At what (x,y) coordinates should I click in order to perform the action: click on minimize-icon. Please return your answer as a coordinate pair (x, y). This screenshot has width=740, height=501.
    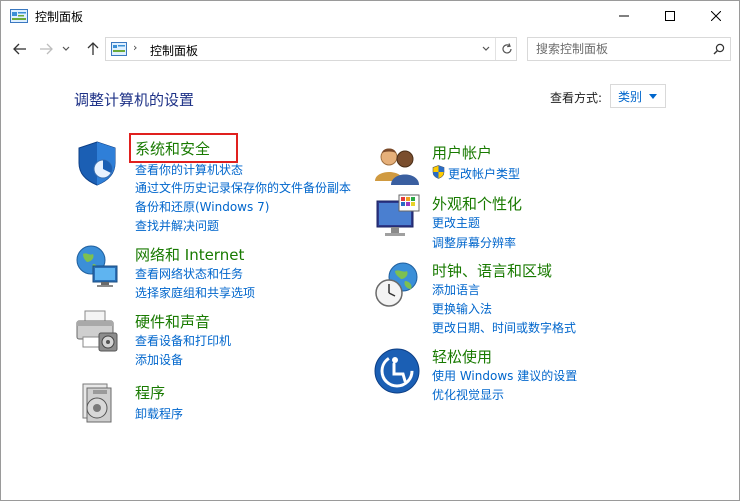
    Looking at the image, I should click on (624, 16).